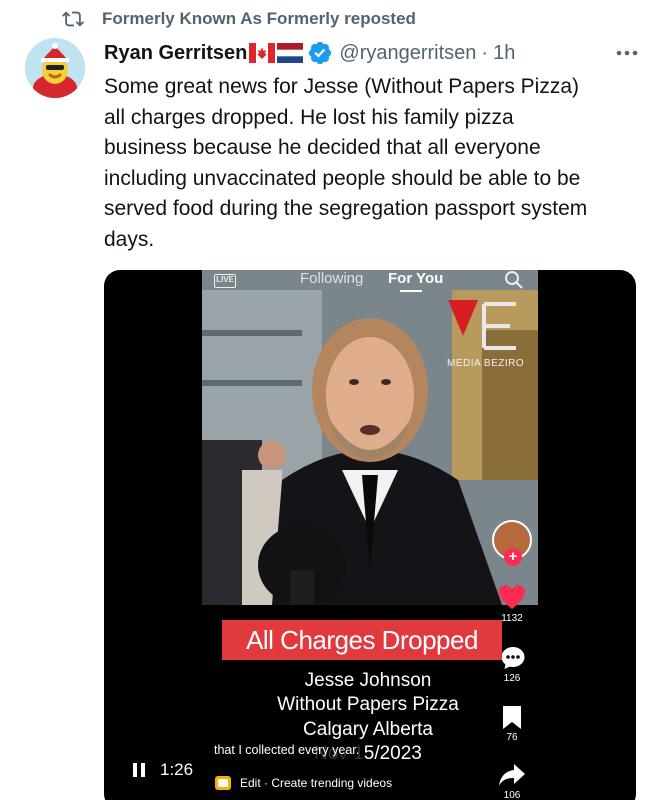 The image size is (660, 800). Describe the element at coordinates (225, 281) in the screenshot. I see `live-icon: LIVE` at that location.